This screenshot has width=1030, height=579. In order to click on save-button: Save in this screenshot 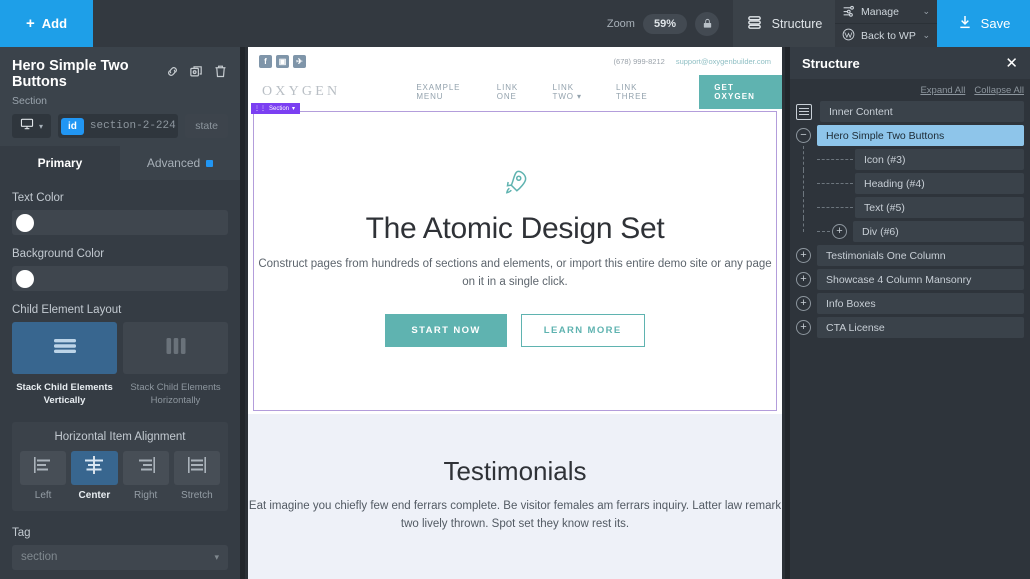, I will do `click(983, 23)`.